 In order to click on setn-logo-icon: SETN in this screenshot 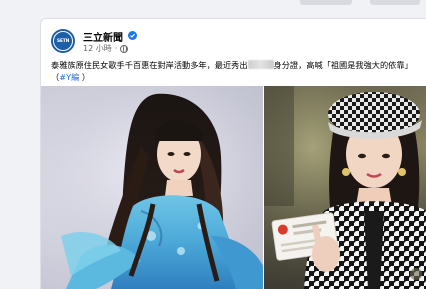, I will do `click(63, 41)`.